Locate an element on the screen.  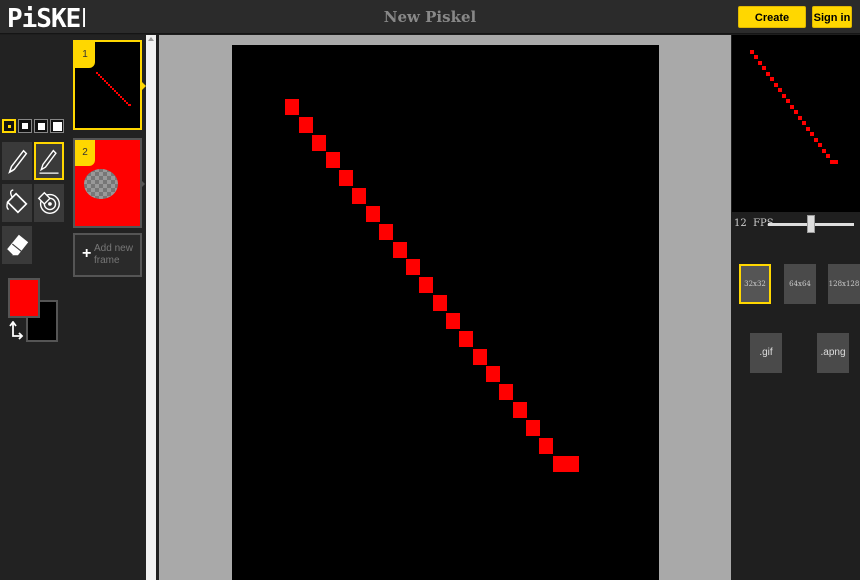
sign-in-button: Sign in is located at coordinates (832, 17).